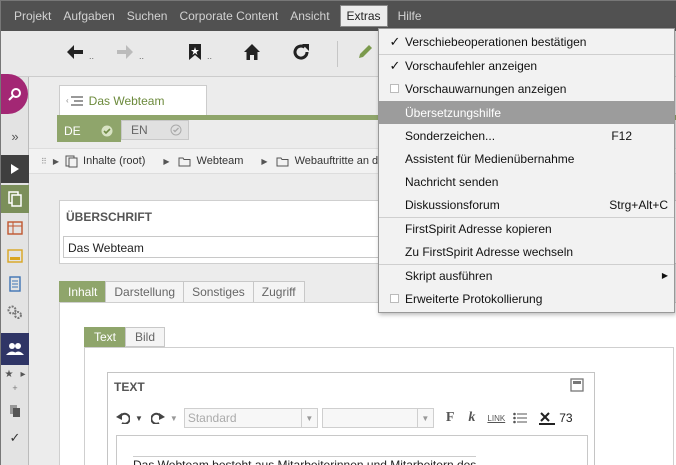 Image resolution: width=676 pixels, height=465 pixels. I want to click on editor-maximize-icon, so click(577, 385).